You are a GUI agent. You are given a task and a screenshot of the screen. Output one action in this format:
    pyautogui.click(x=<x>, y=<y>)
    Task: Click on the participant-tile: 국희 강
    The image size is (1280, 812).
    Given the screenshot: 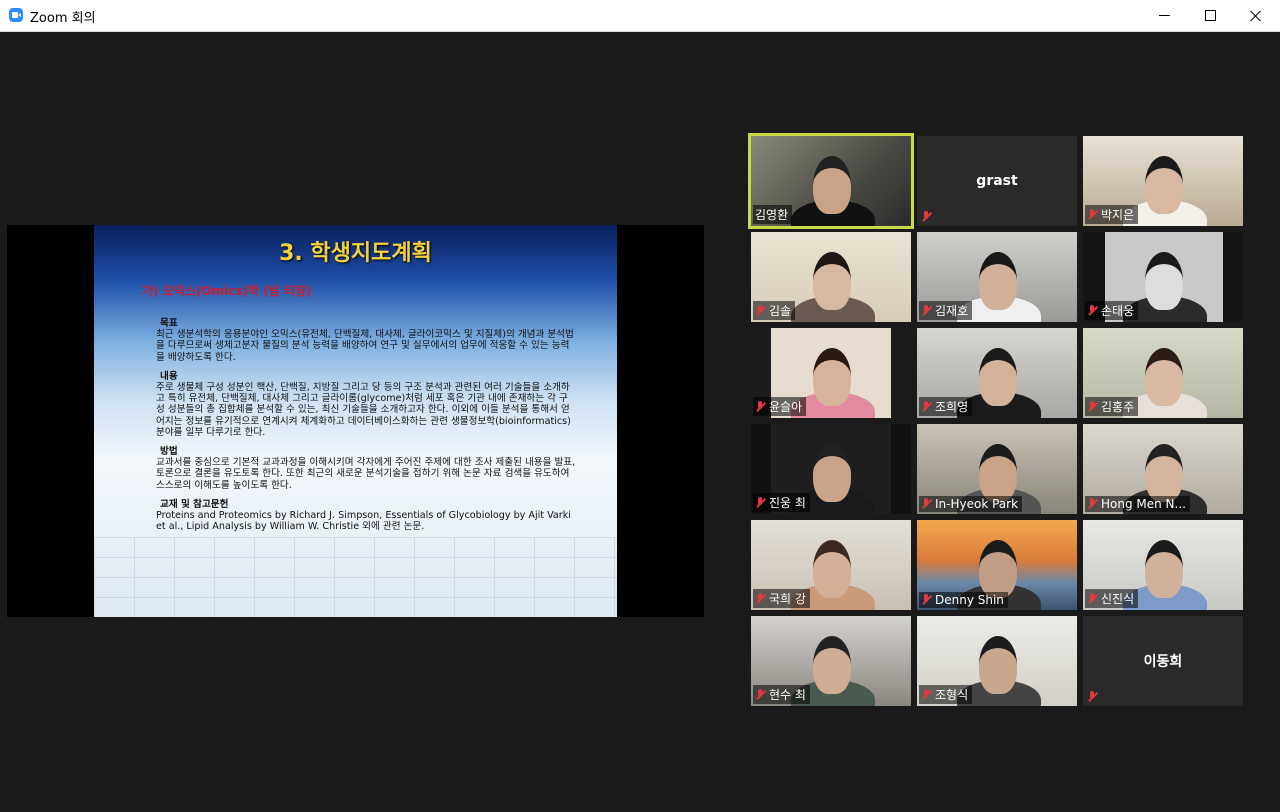 What is the action you would take?
    pyautogui.click(x=831, y=565)
    